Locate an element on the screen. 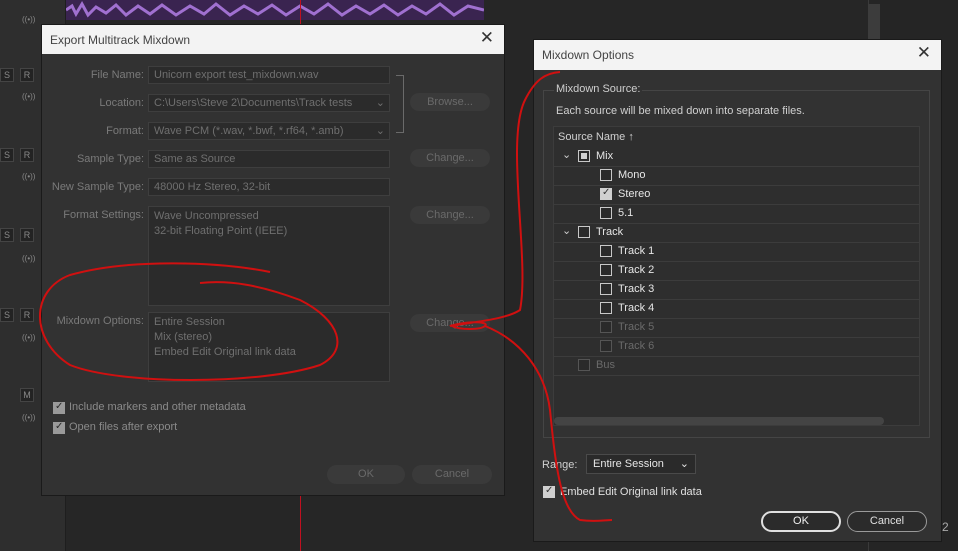  annotation-arrow-lower is located at coordinates (548, 423).